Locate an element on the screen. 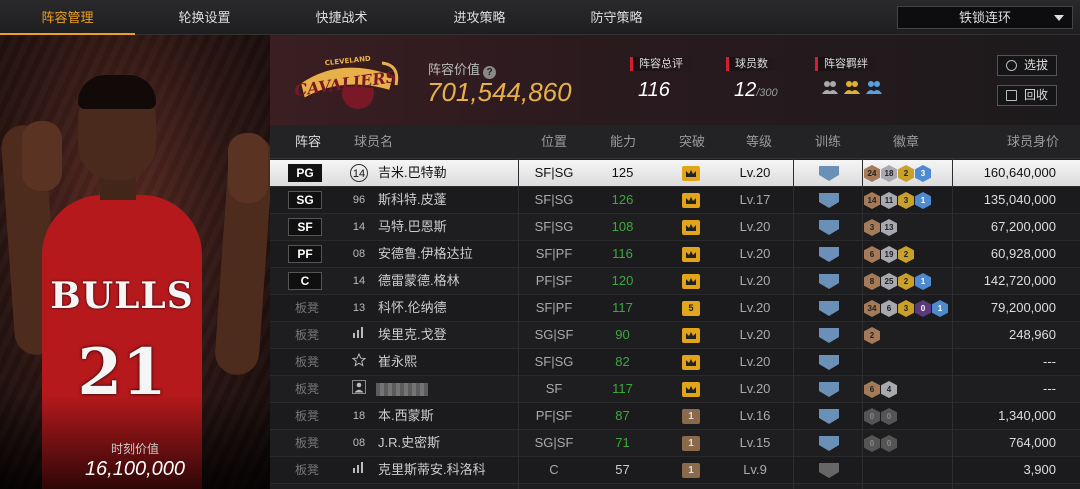  player-position: C is located at coordinates (554, 469).